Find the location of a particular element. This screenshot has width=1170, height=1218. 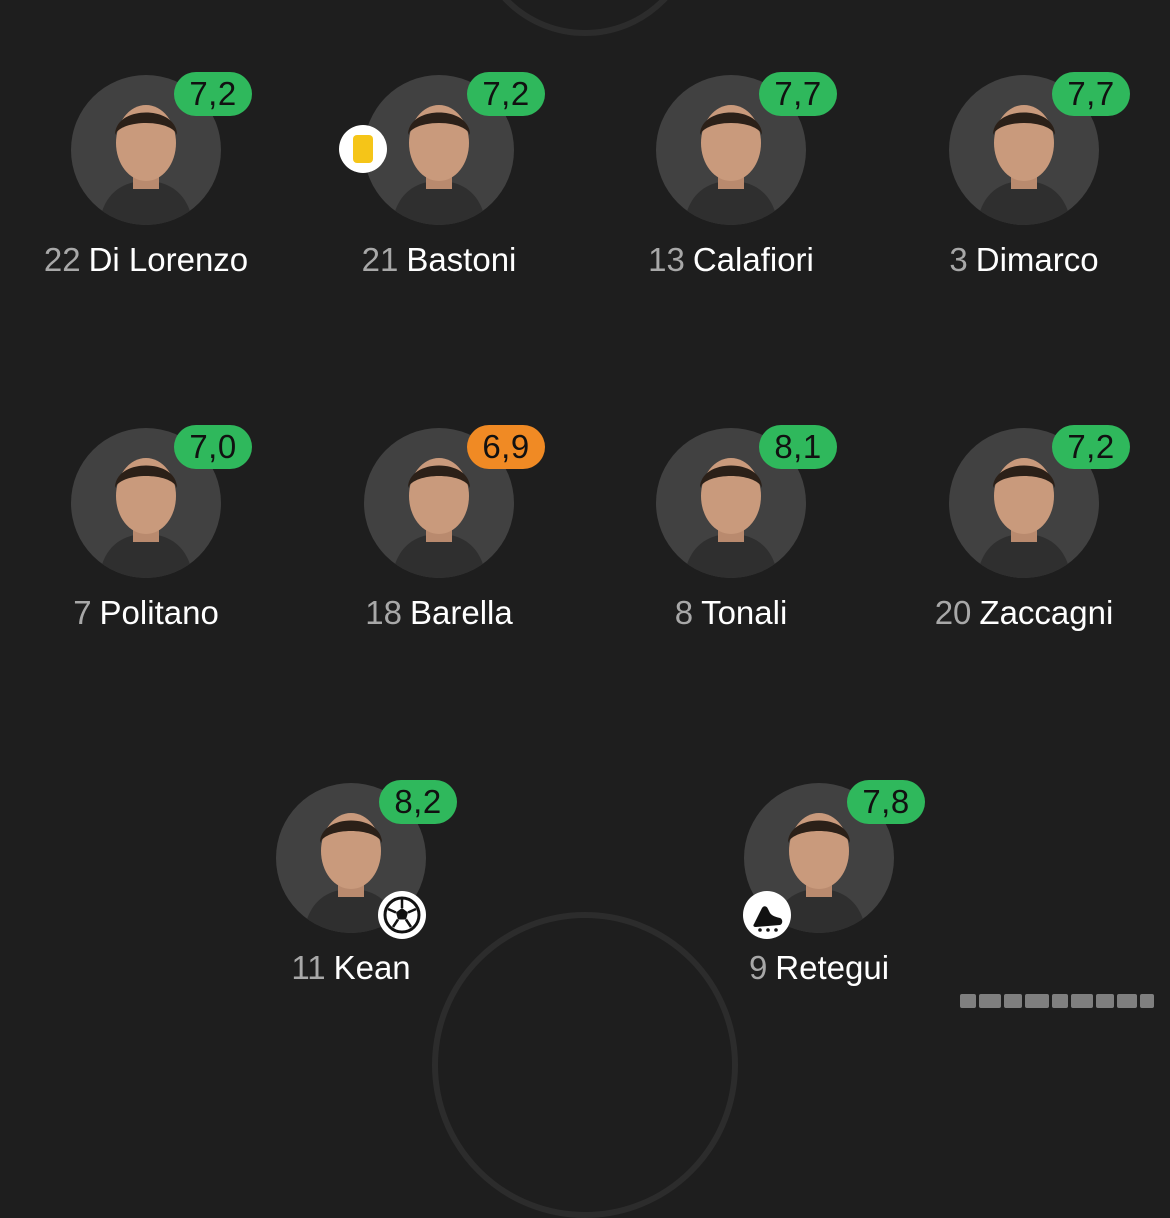

shirt-number: 9 is located at coordinates (758, 967).